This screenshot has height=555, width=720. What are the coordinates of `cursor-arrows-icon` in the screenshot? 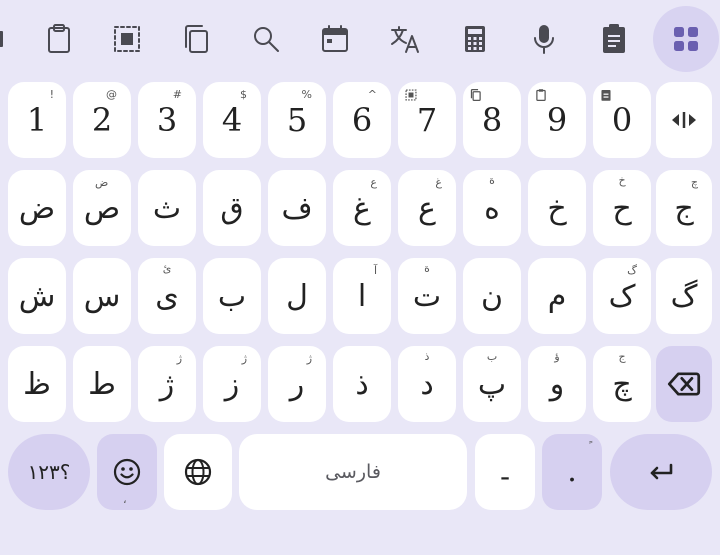 It's located at (684, 120).